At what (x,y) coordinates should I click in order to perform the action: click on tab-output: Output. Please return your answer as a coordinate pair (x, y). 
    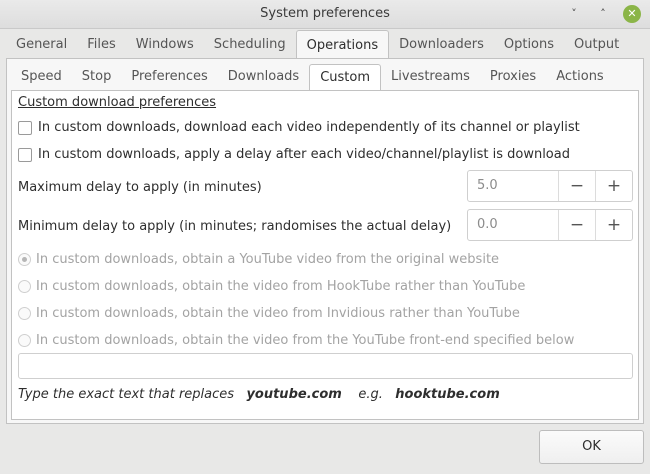
    Looking at the image, I should click on (596, 44).